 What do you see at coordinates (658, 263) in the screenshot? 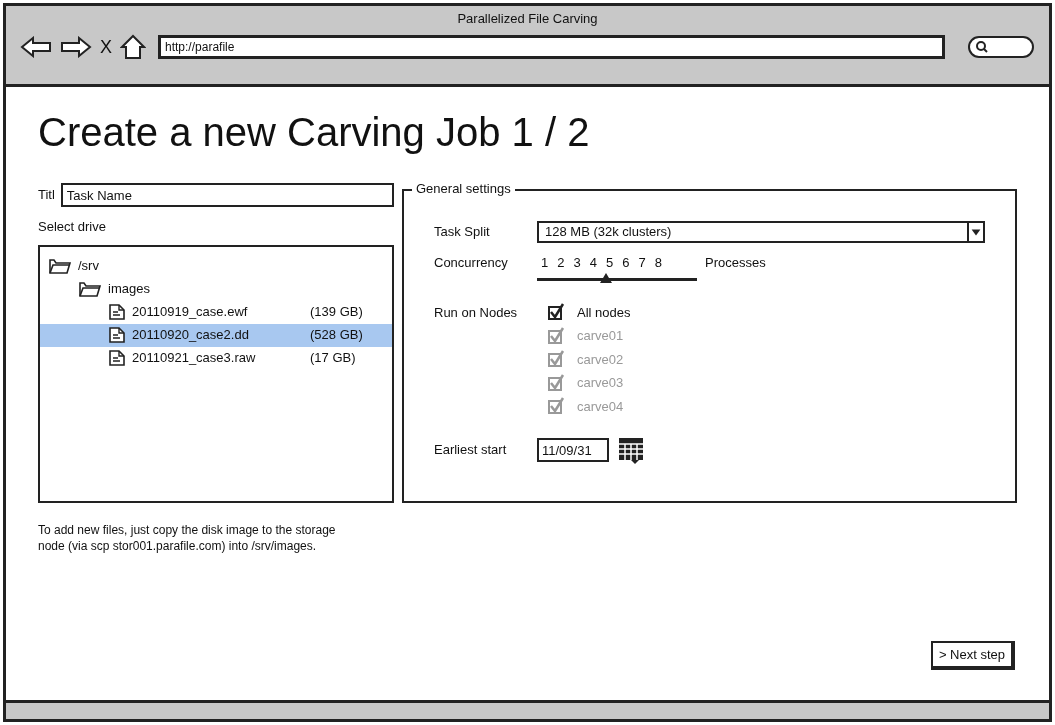
I see `tick-label: 8` at bounding box center [658, 263].